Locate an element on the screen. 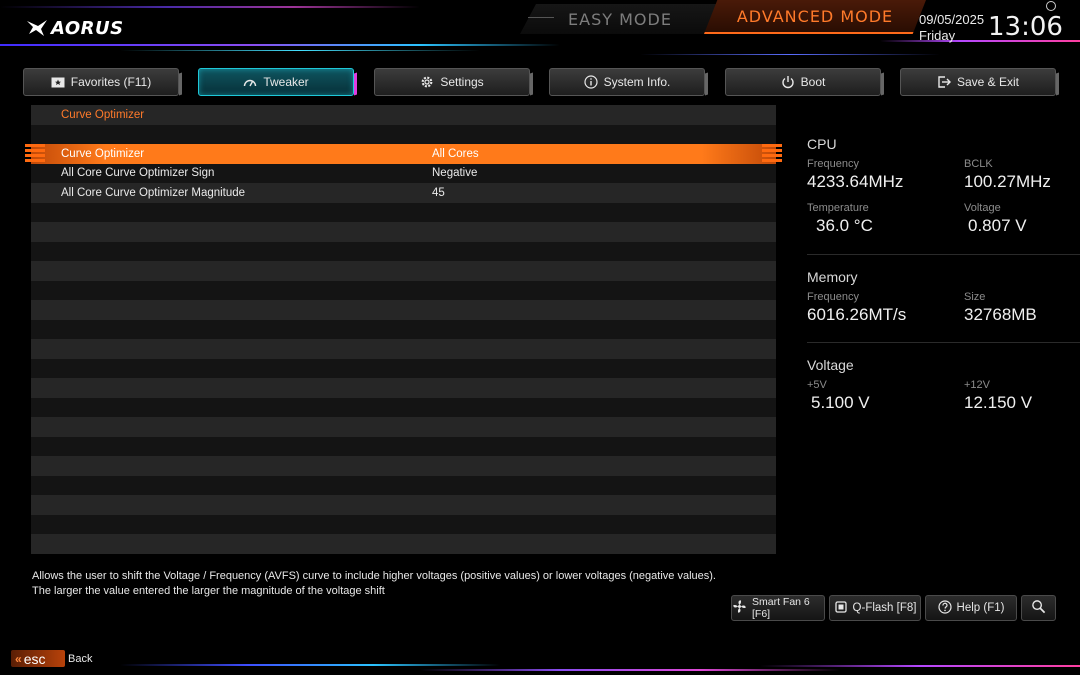 Image resolution: width=1080 pixels, height=675 pixels. memory-title: Memory is located at coordinates (832, 277).